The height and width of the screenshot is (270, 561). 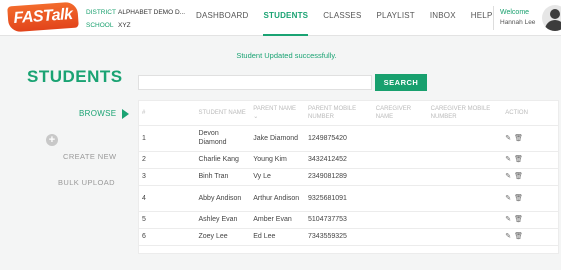 I want to click on cell-parent-mobile: 7343559325, so click(x=339, y=237).